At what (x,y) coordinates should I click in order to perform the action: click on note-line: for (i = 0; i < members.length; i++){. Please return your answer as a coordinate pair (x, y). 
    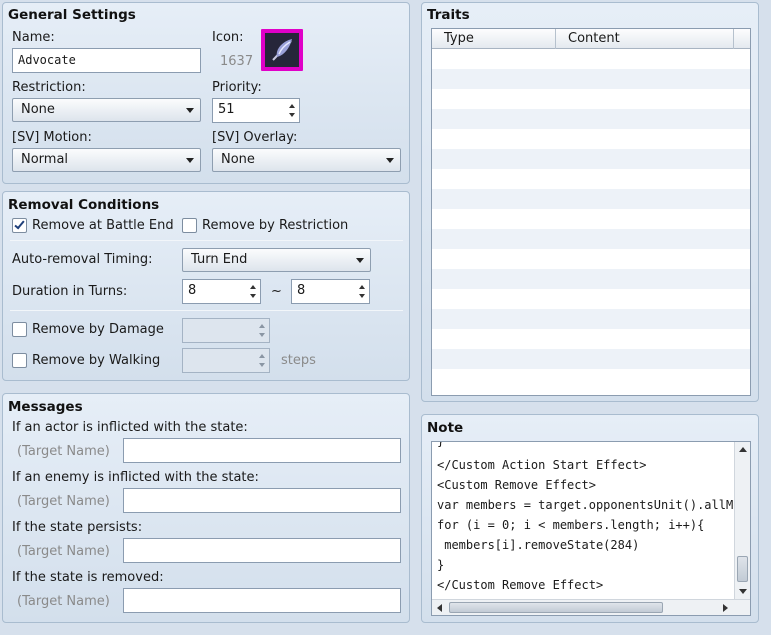
    Looking at the image, I should click on (571, 525).